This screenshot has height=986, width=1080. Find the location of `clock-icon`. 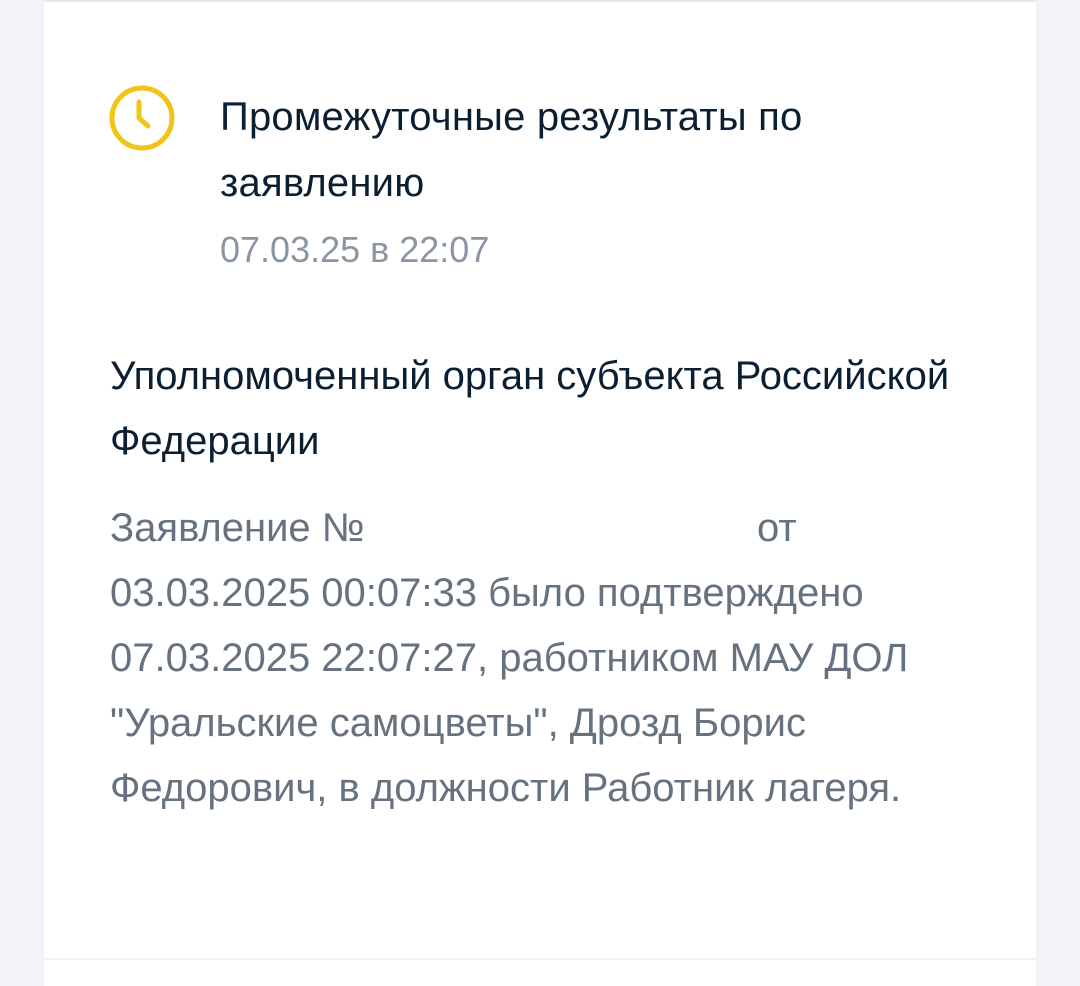

clock-icon is located at coordinates (142, 118).